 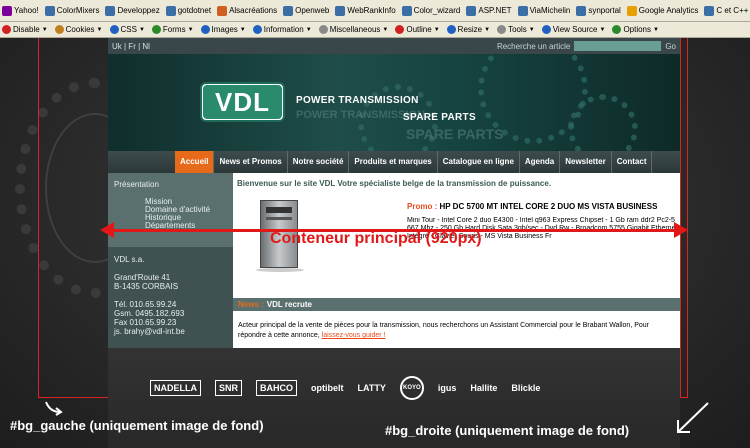 What do you see at coordinates (525, 388) in the screenshot?
I see `partner-logo: Blickle` at bounding box center [525, 388].